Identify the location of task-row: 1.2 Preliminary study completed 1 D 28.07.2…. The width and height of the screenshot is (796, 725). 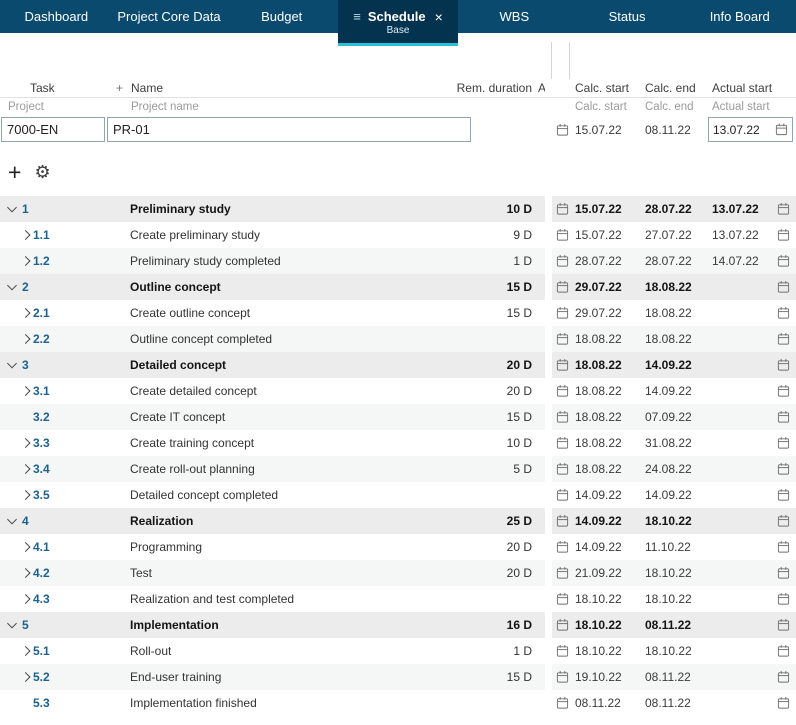
(398, 261).